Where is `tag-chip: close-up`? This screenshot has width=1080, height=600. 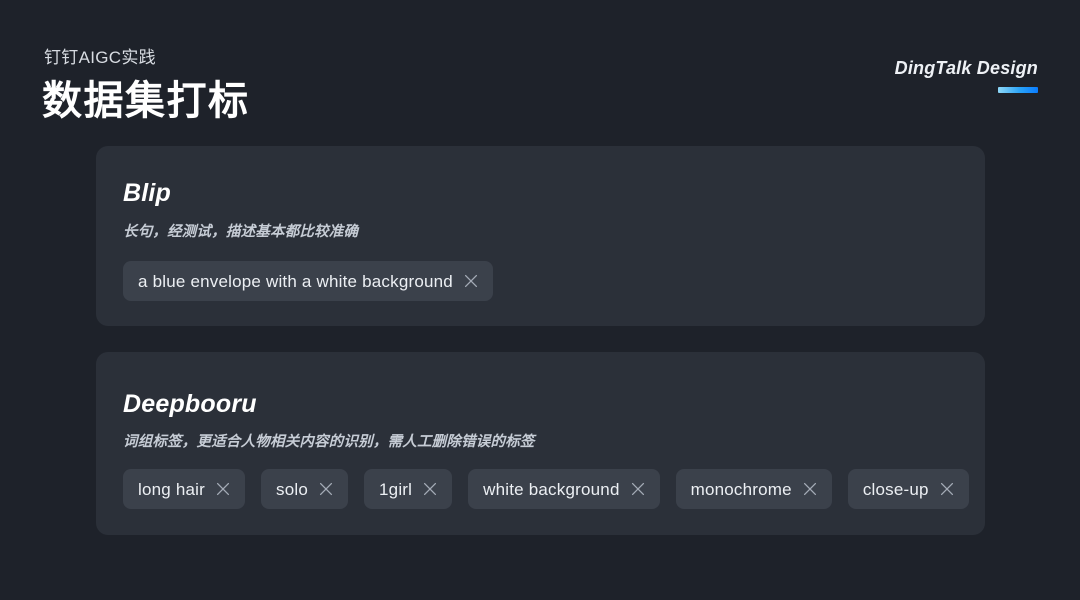 tag-chip: close-up is located at coordinates (908, 489).